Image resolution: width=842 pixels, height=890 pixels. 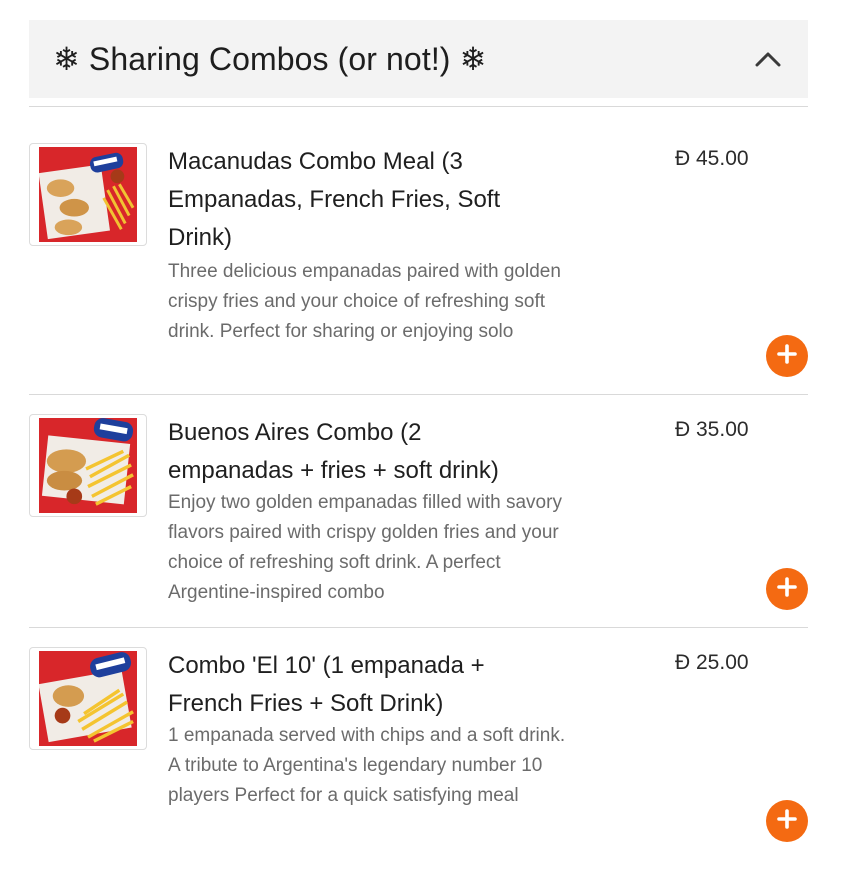 I want to click on item-price: Đ 25.00, so click(x=712, y=662).